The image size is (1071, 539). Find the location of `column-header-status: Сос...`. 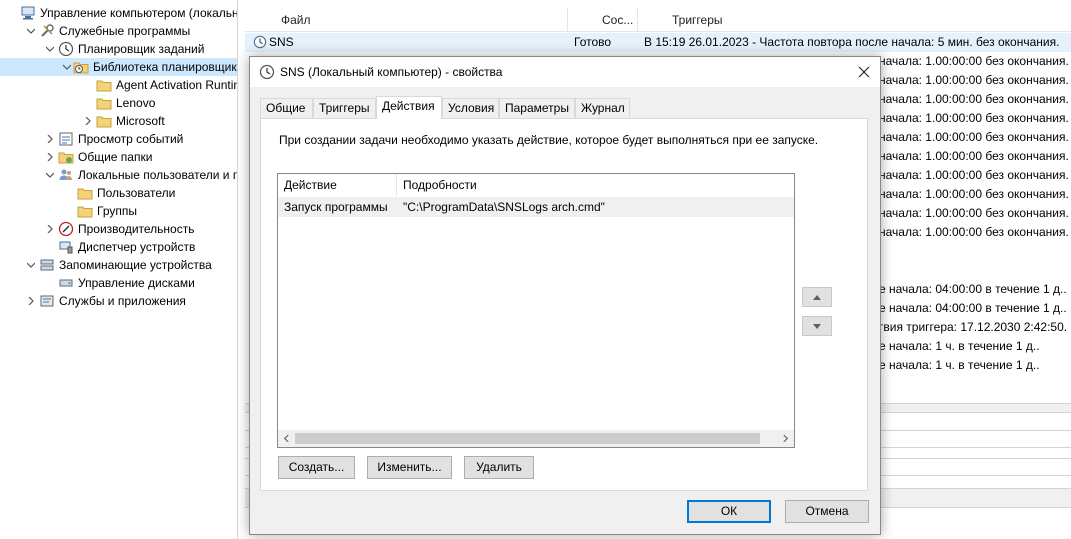

column-header-status: Сос... is located at coordinates (603, 20).